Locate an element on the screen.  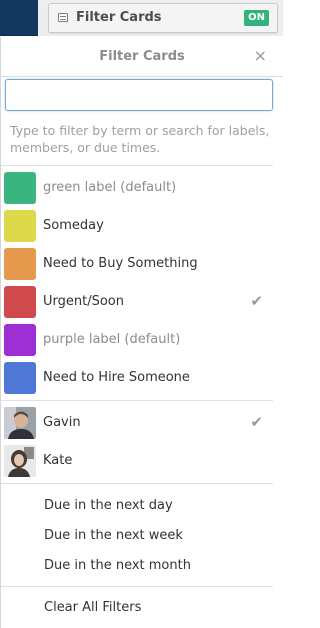
label-name: Urgent/Soon is located at coordinates (83, 301).